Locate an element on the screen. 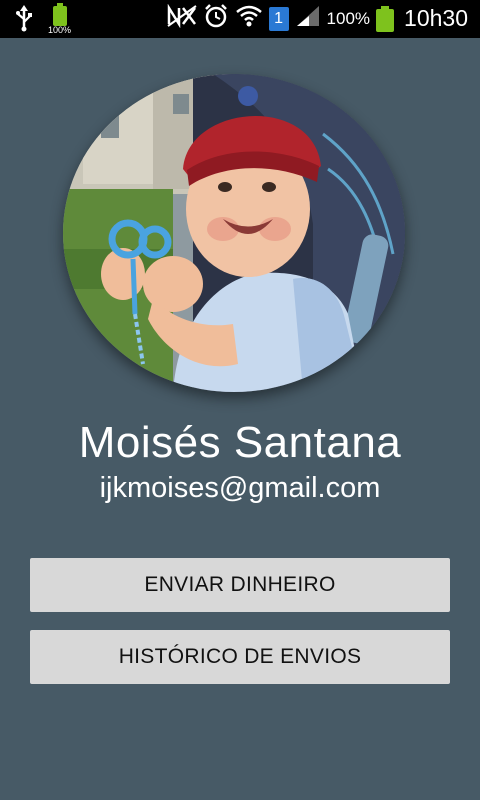 This screenshot has width=480, height=800. battery-percent: 100% is located at coordinates (348, 18).